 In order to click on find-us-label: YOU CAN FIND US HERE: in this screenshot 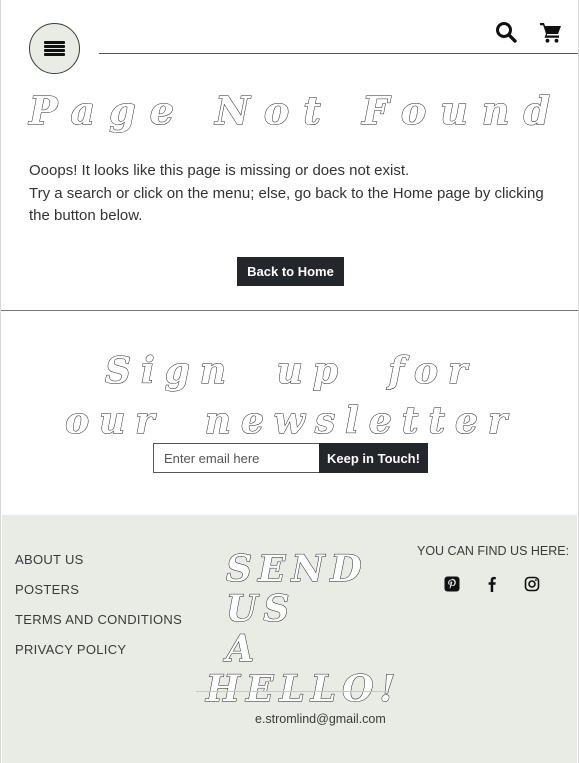, I will do `click(493, 551)`.